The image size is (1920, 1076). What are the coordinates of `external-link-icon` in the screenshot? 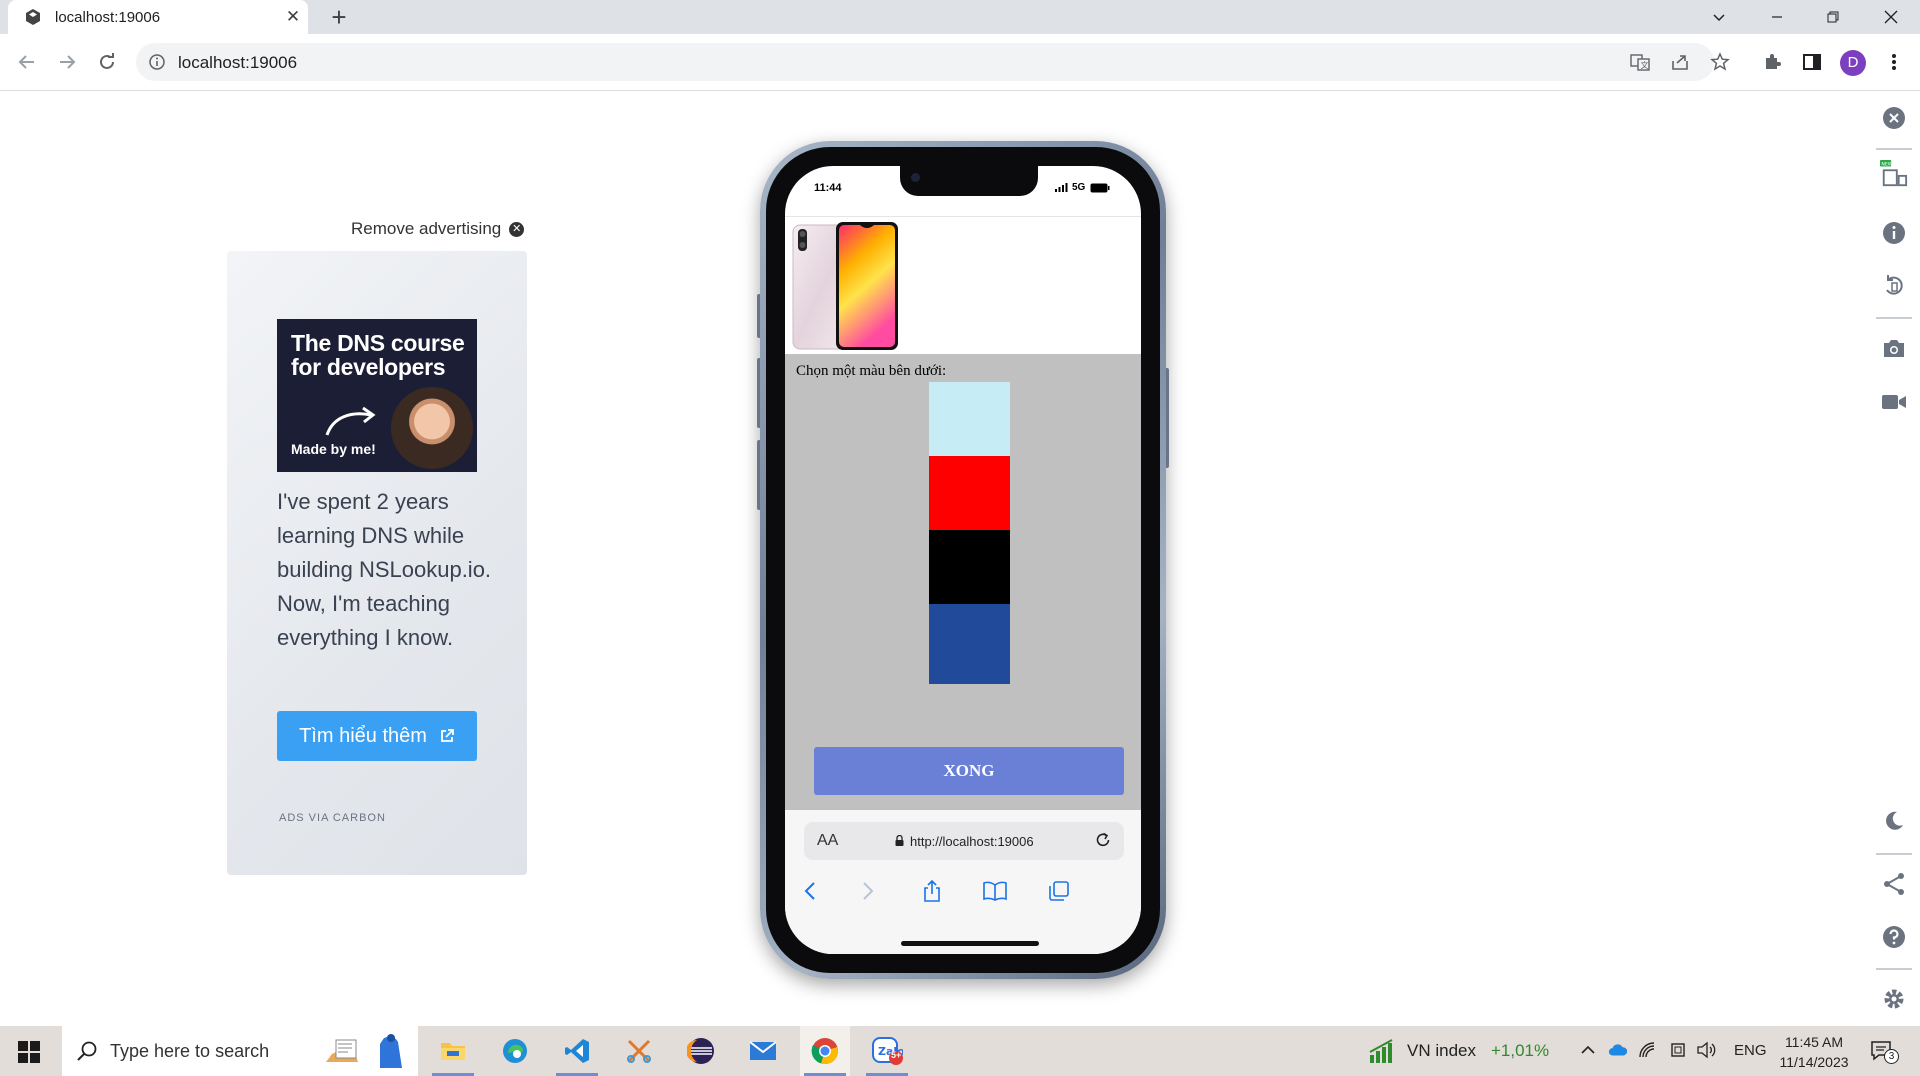 It's located at (447, 735).